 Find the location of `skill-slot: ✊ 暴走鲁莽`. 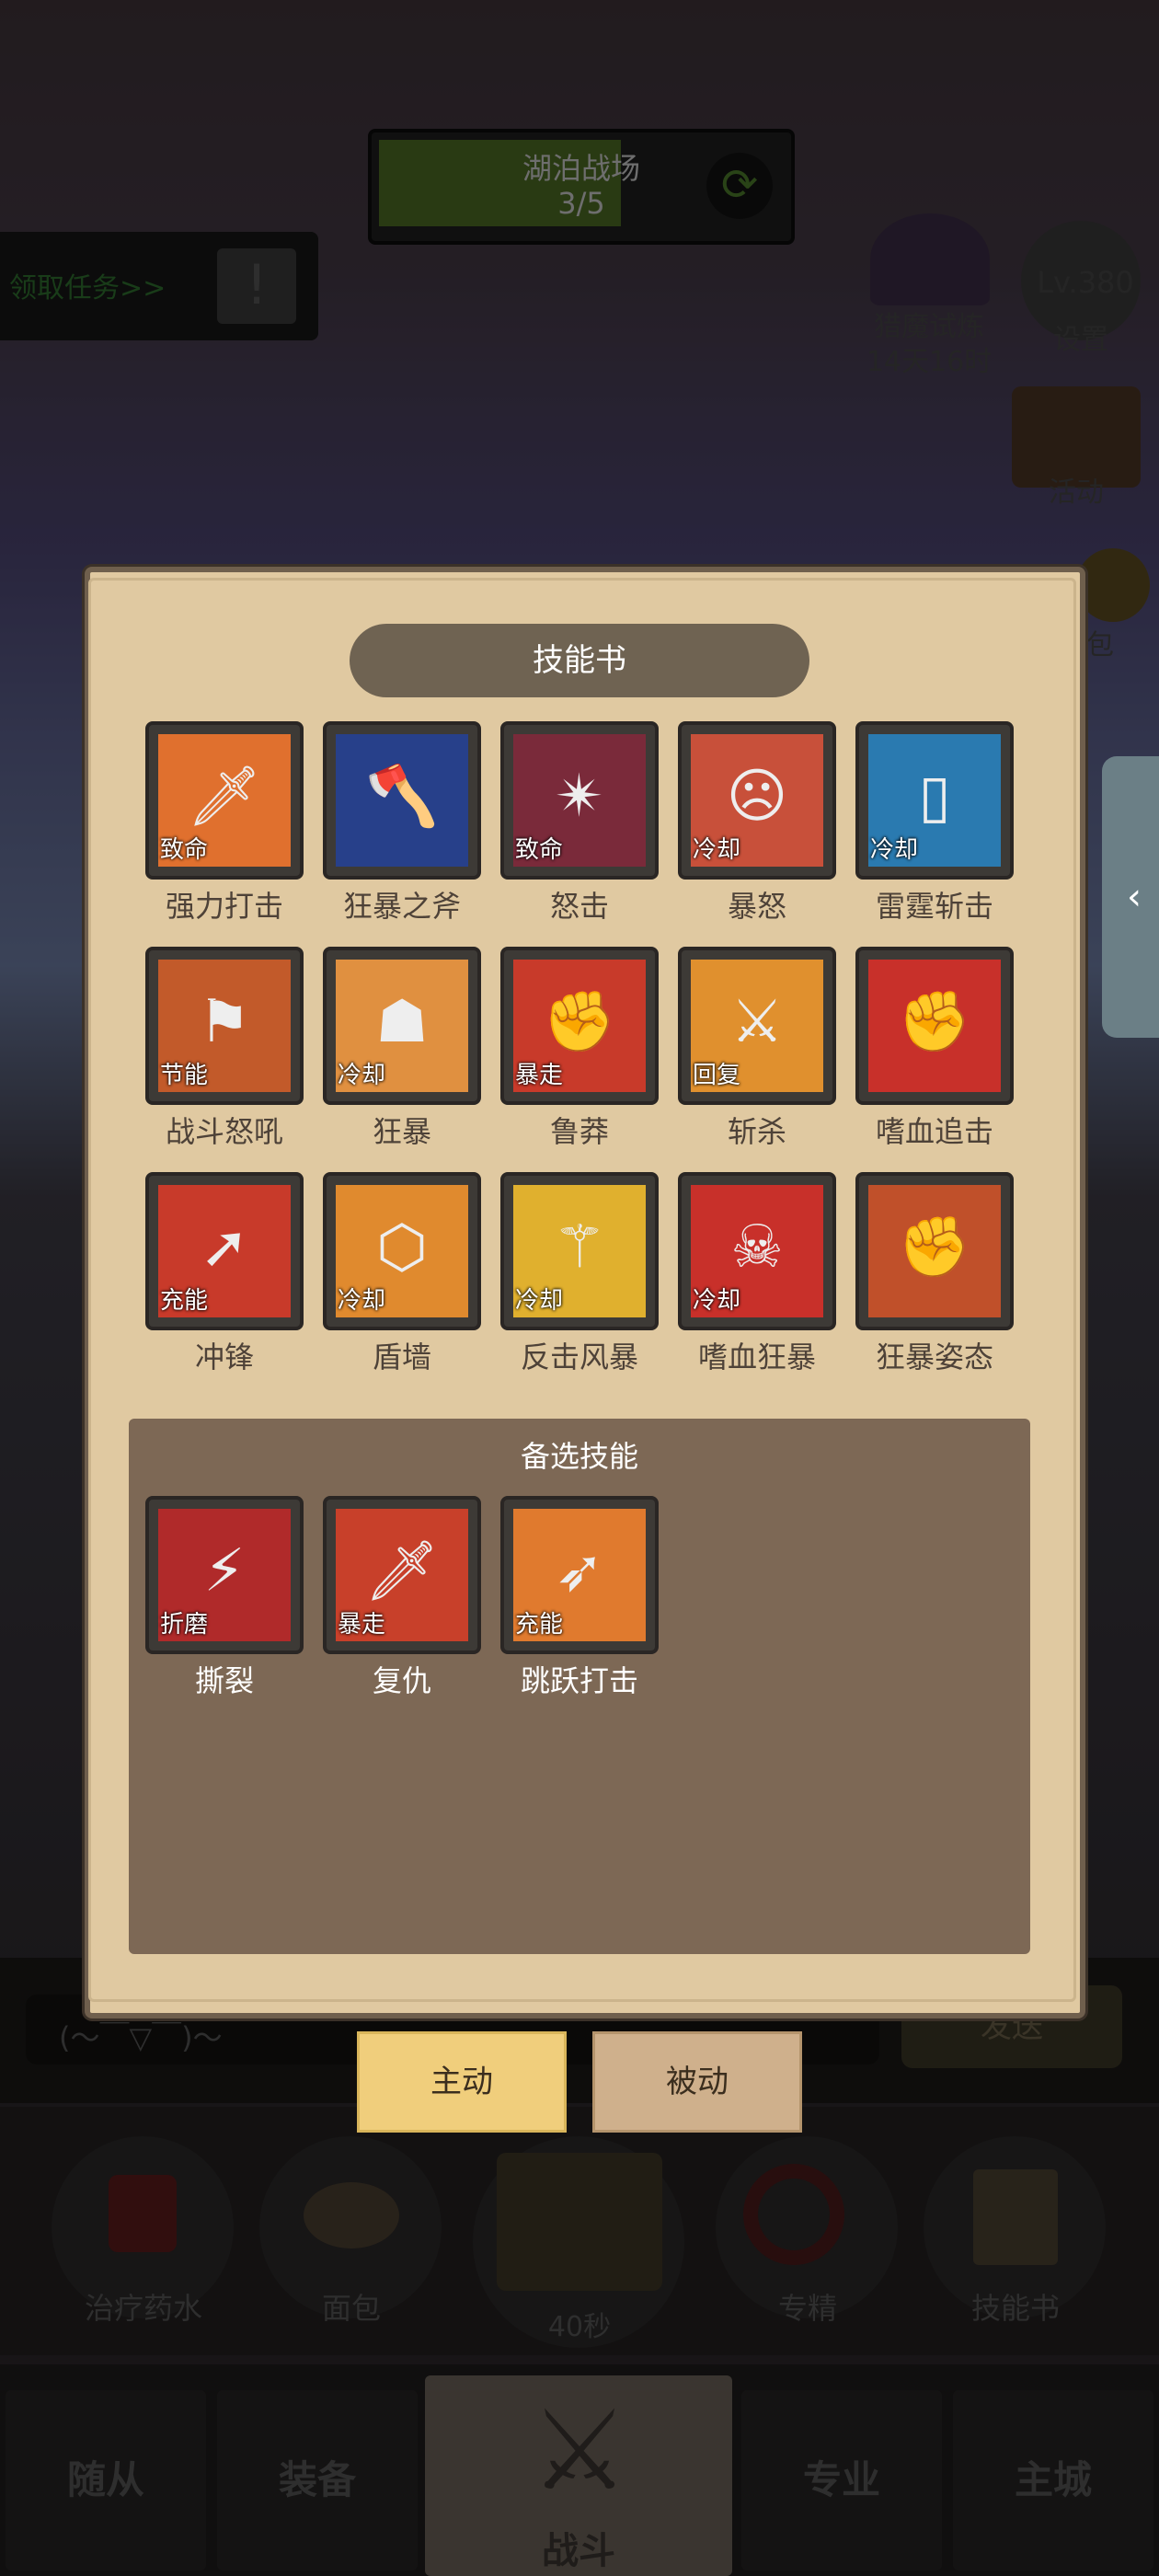

skill-slot: ✊ 暴走鲁莽 is located at coordinates (579, 1049).